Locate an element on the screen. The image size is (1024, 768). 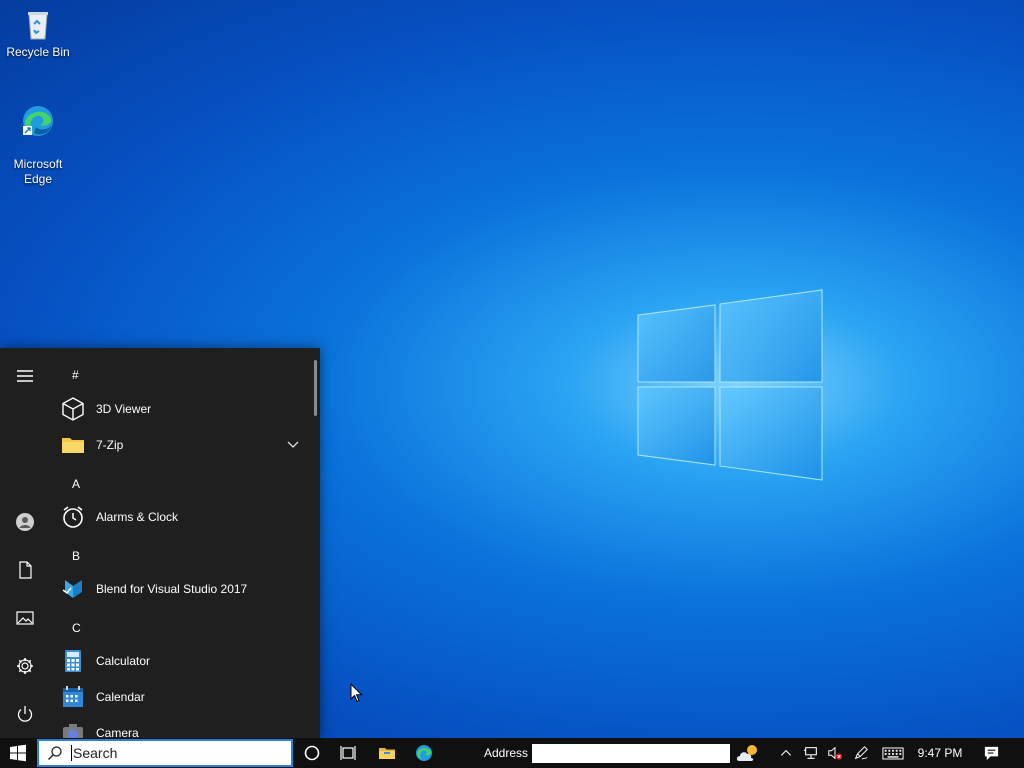
documents-icon is located at coordinates (25, 570).